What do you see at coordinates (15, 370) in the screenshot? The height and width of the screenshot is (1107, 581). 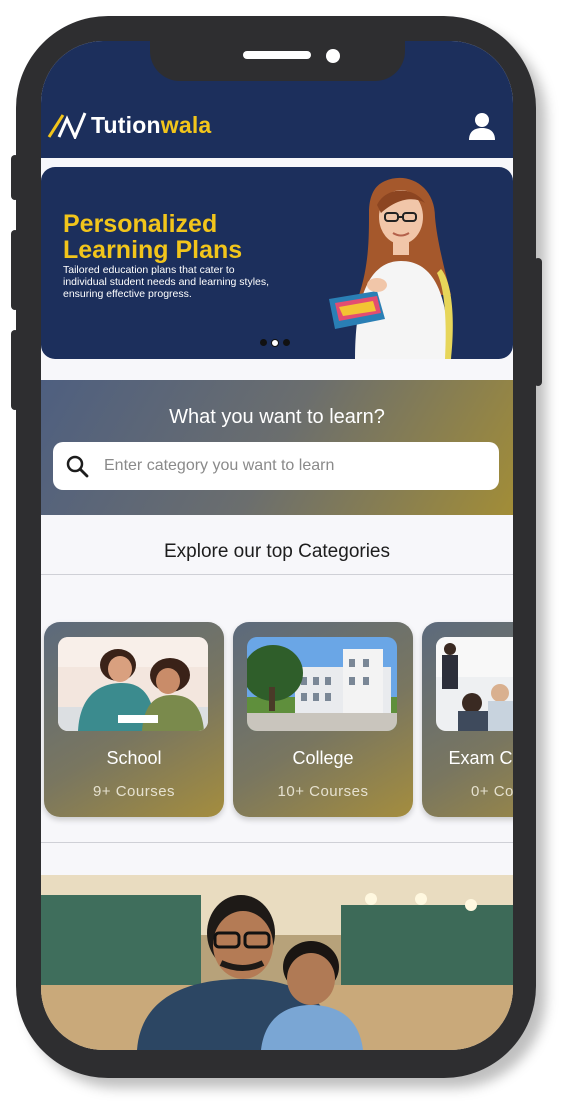 I see `volume-down-button` at bounding box center [15, 370].